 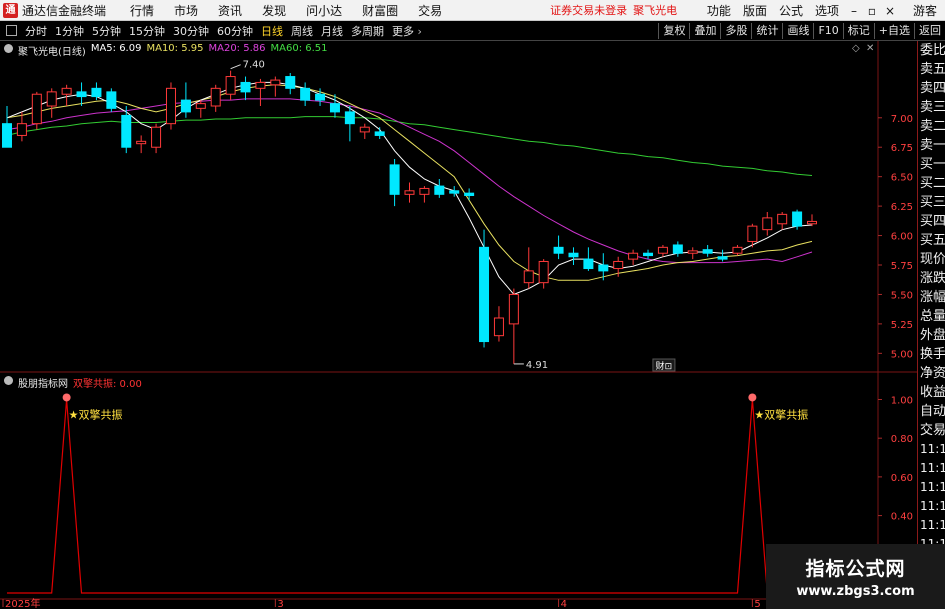 I want to click on period-multi: 多周期, so click(x=367, y=31).